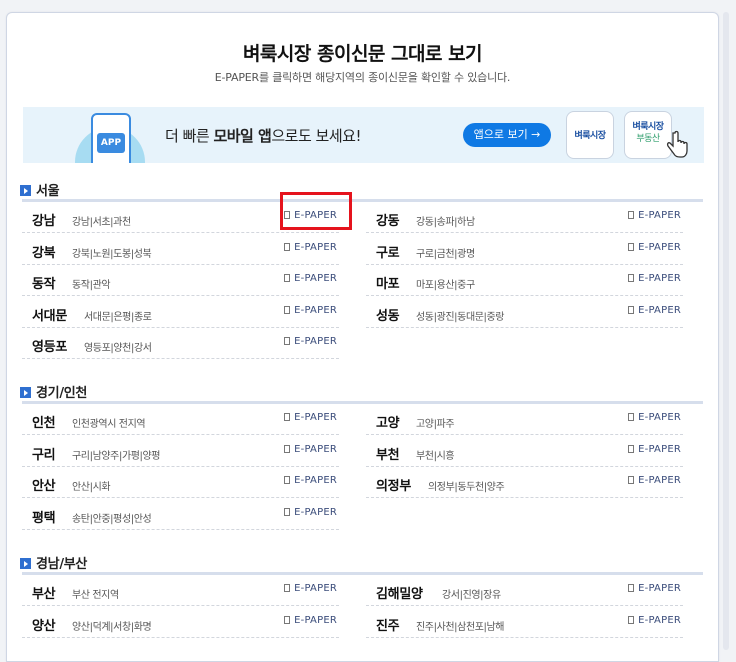 Image resolution: width=736 pixels, height=662 pixels. Describe the element at coordinates (362, 54) in the screenshot. I see `page-title: 벼룩시장 종이신문 그대로 보기` at that location.